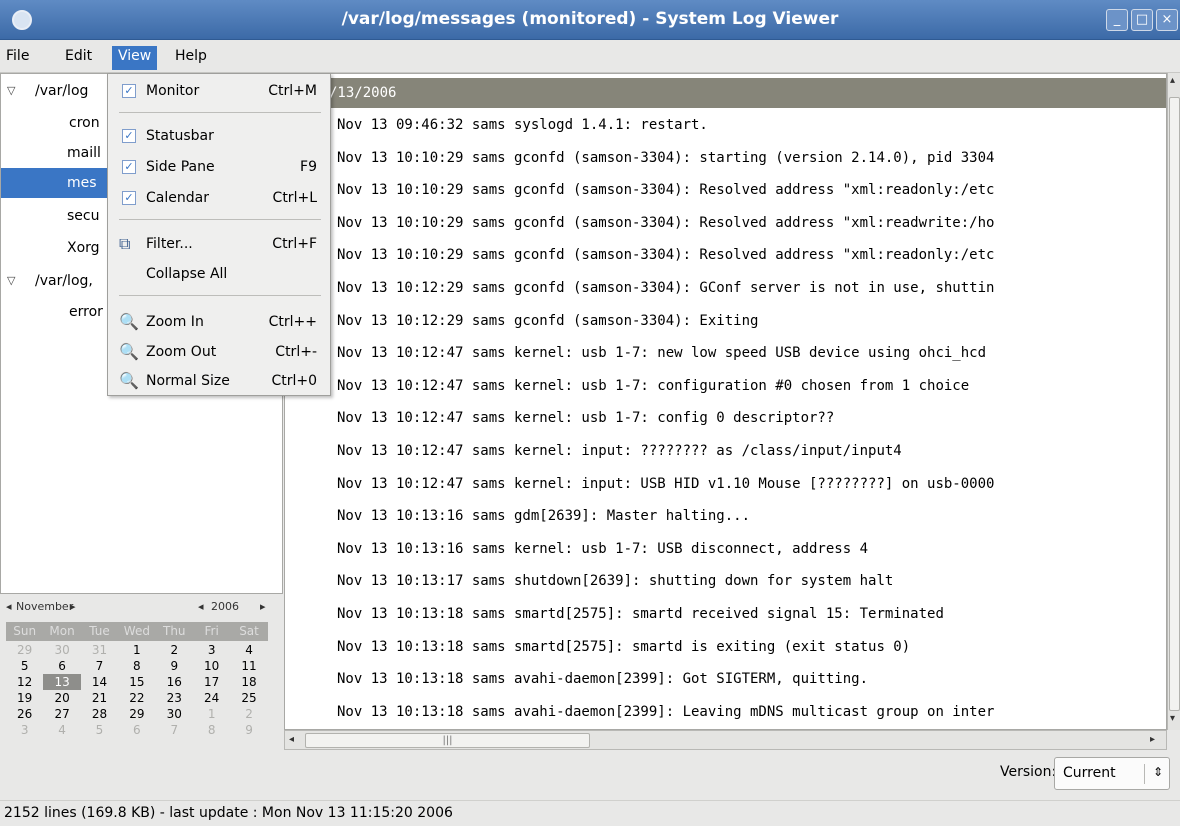 The height and width of the screenshot is (826, 1180). What do you see at coordinates (191, 58) in the screenshot?
I see `menu-help: Help` at bounding box center [191, 58].